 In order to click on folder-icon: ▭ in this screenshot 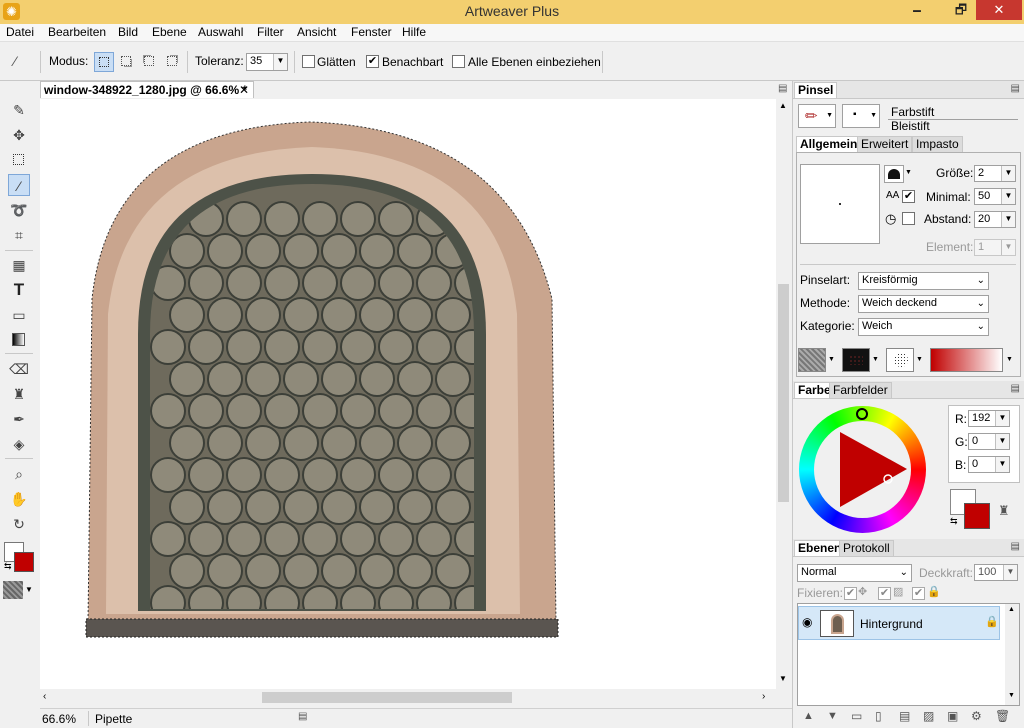, I will do `click(856, 716)`.